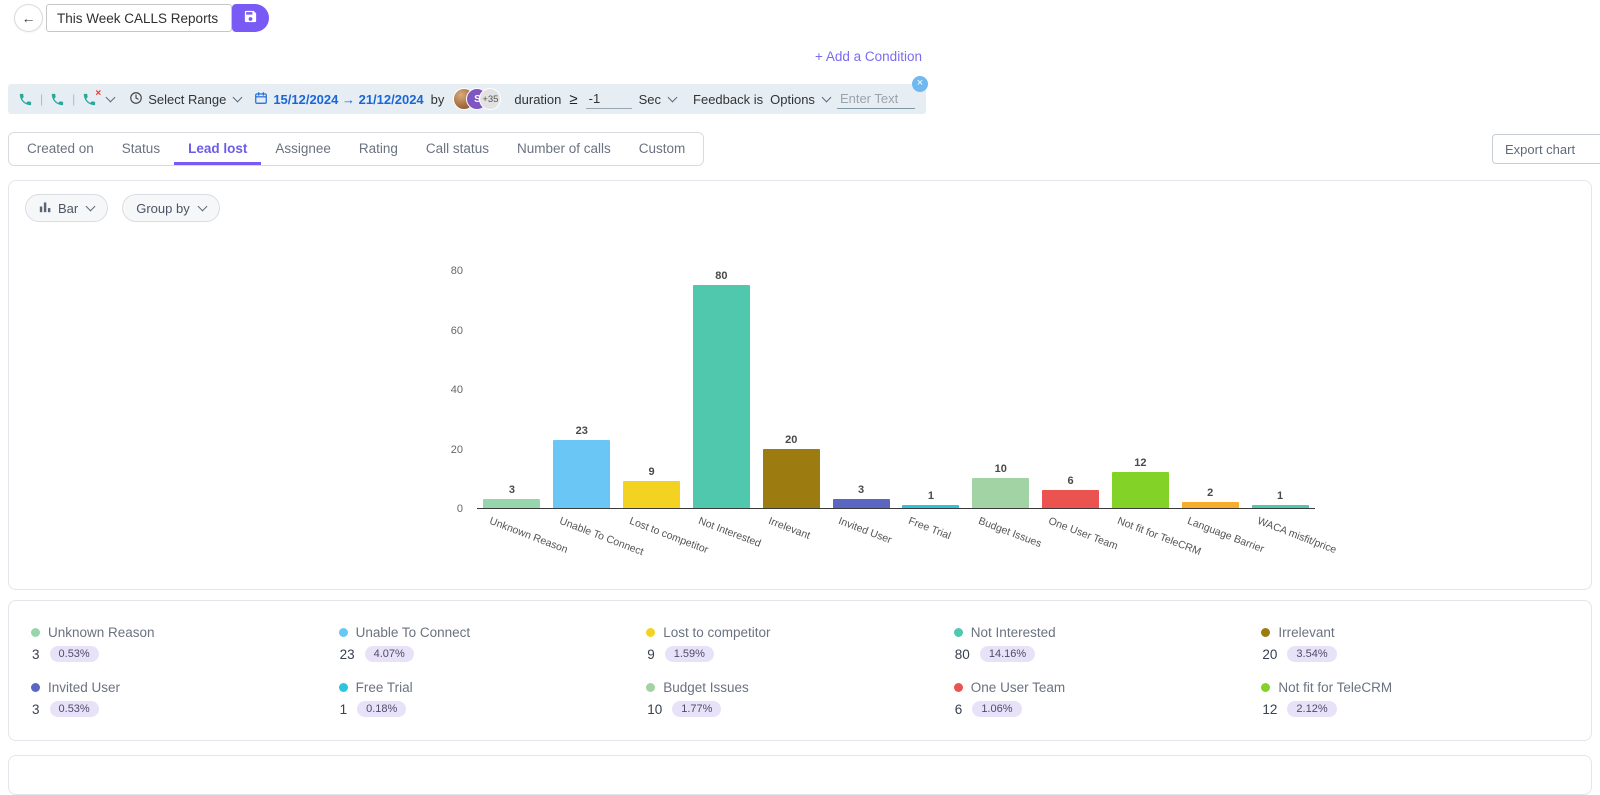 Image resolution: width=1600 pixels, height=795 pixels. What do you see at coordinates (28, 18) in the screenshot?
I see `back-button: ←` at bounding box center [28, 18].